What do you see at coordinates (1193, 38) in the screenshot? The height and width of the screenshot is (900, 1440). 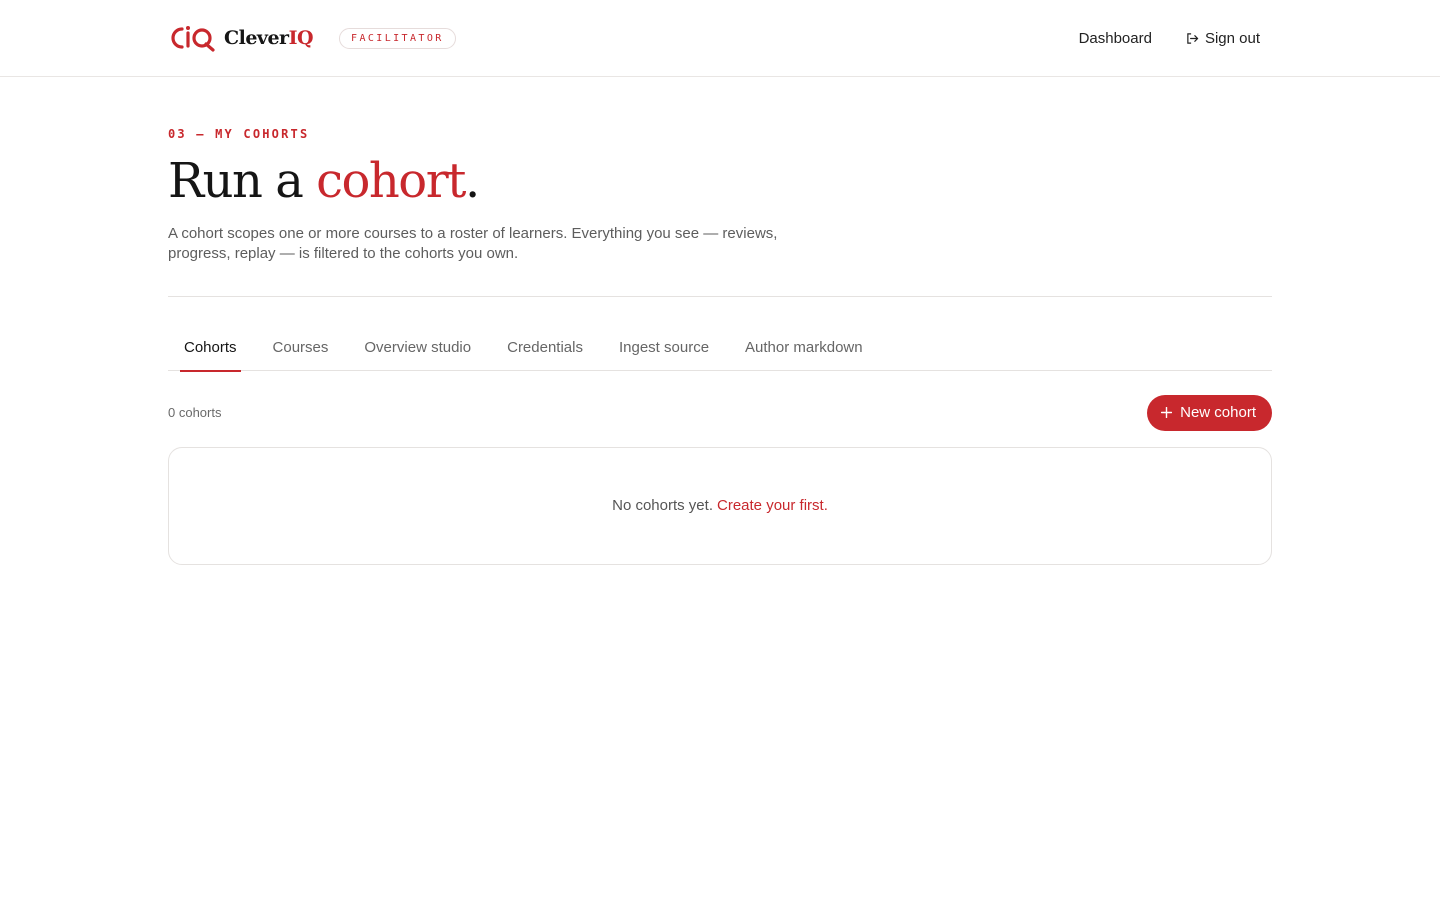 I see `sign-out-icon` at bounding box center [1193, 38].